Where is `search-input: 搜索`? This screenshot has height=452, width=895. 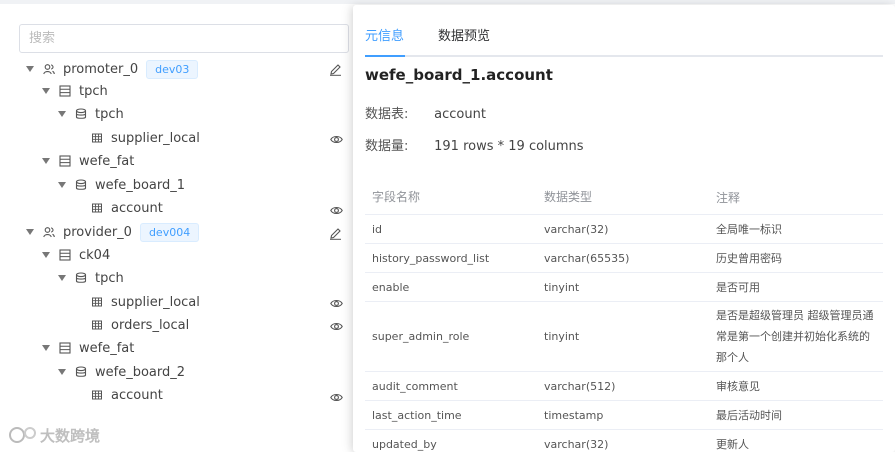
search-input: 搜索 is located at coordinates (184, 38).